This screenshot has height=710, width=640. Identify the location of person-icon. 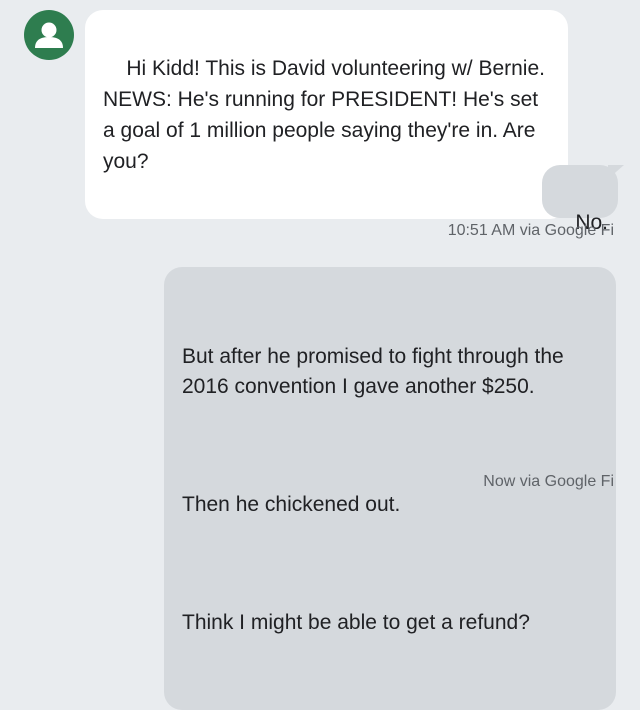
(49, 35).